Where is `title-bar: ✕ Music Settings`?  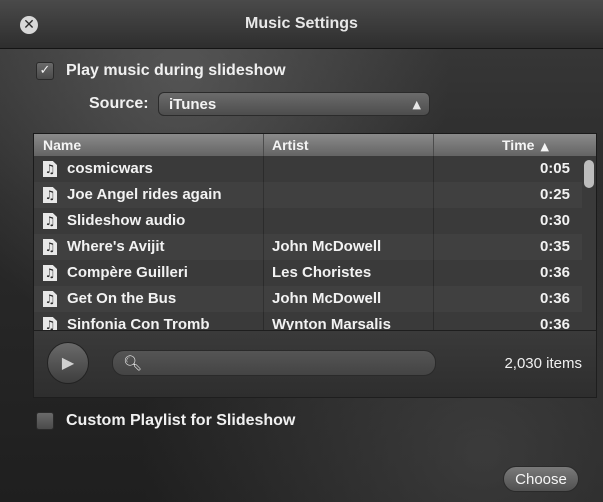
title-bar: ✕ Music Settings is located at coordinates (301, 24).